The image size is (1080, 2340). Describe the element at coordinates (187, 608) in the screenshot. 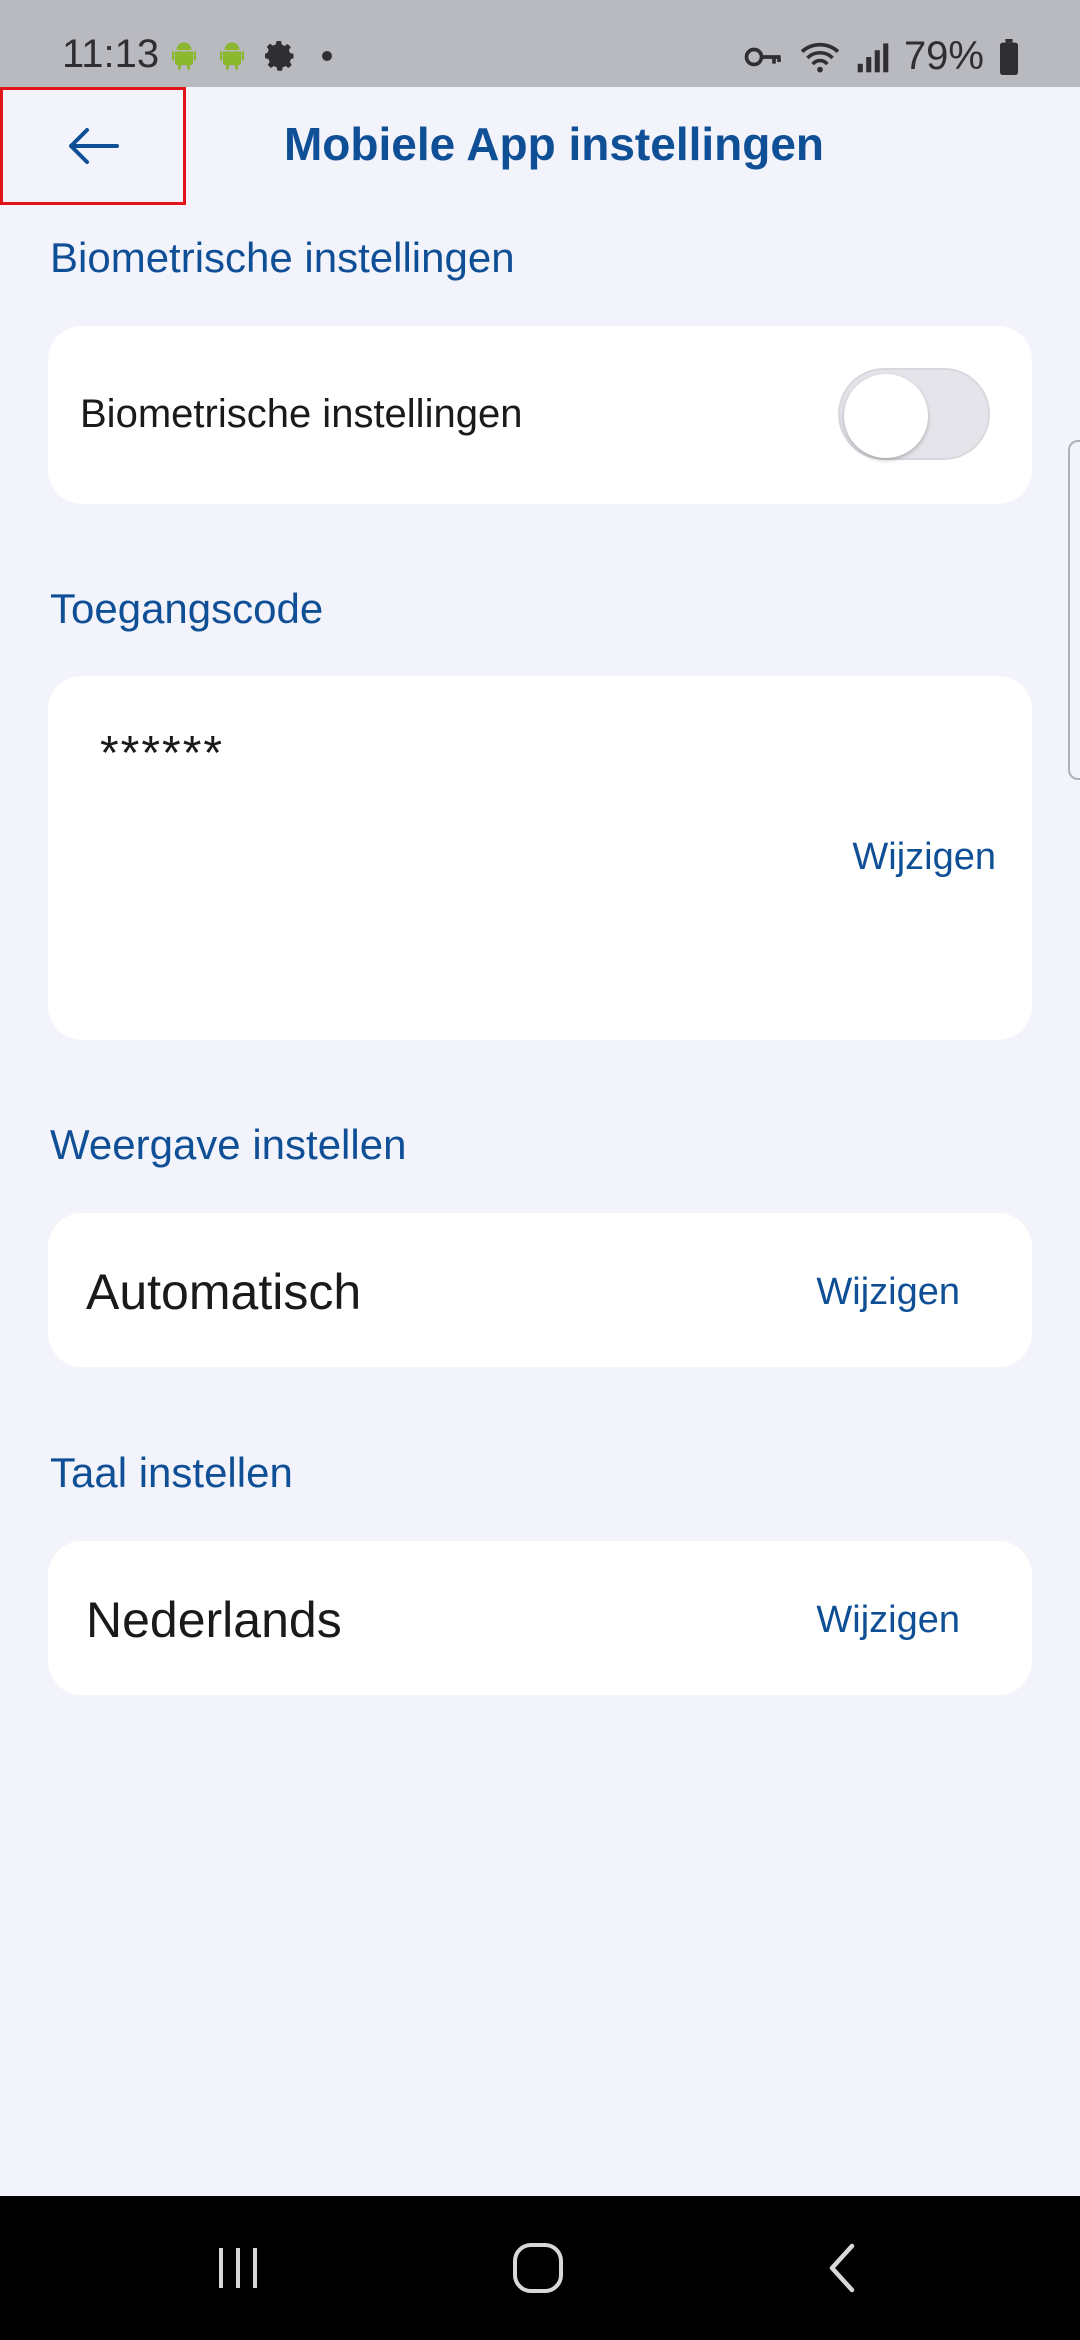

I see `section-title-passcode: Toegangscode` at that location.